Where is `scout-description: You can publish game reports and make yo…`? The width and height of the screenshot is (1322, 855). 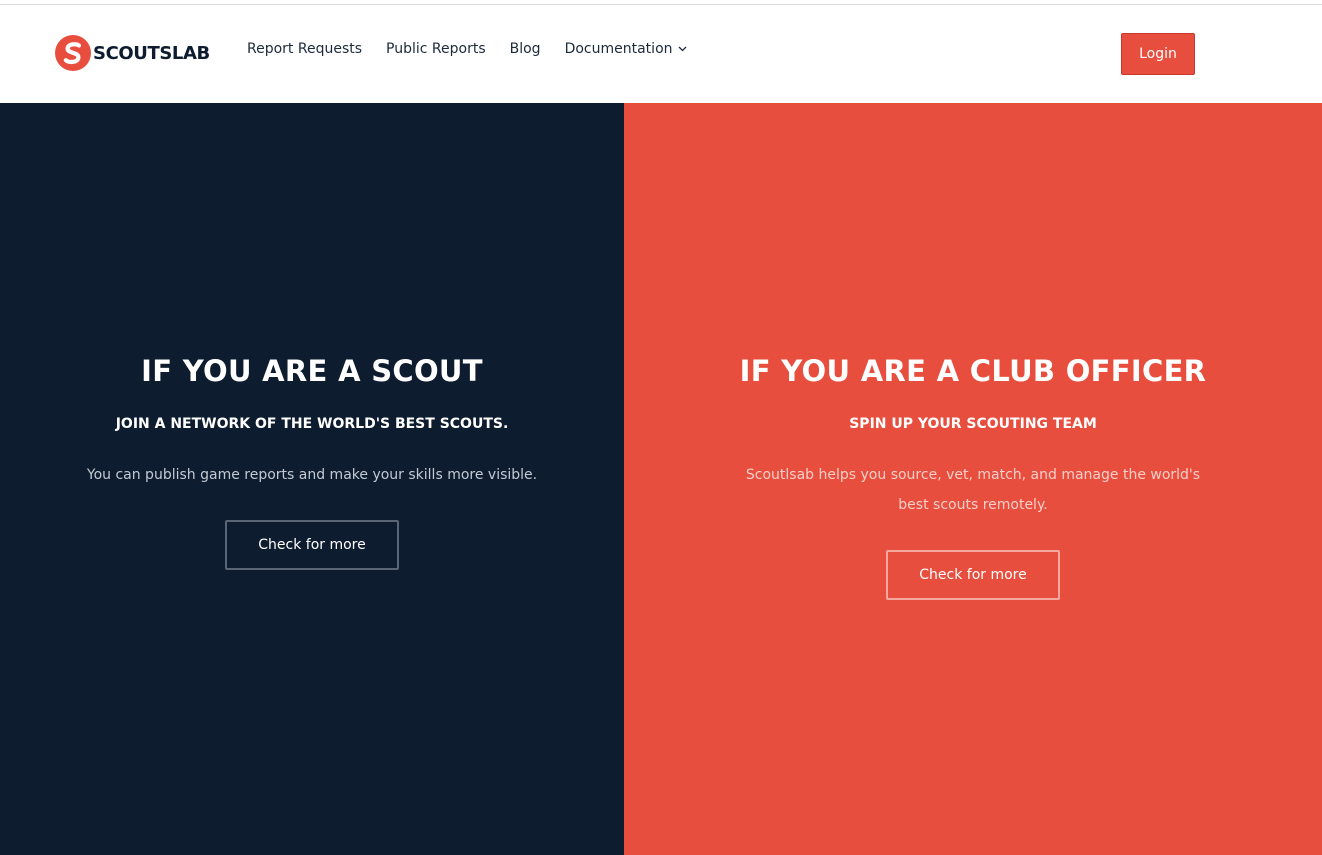
scout-description: You can publish game reports and make yo… is located at coordinates (312, 475).